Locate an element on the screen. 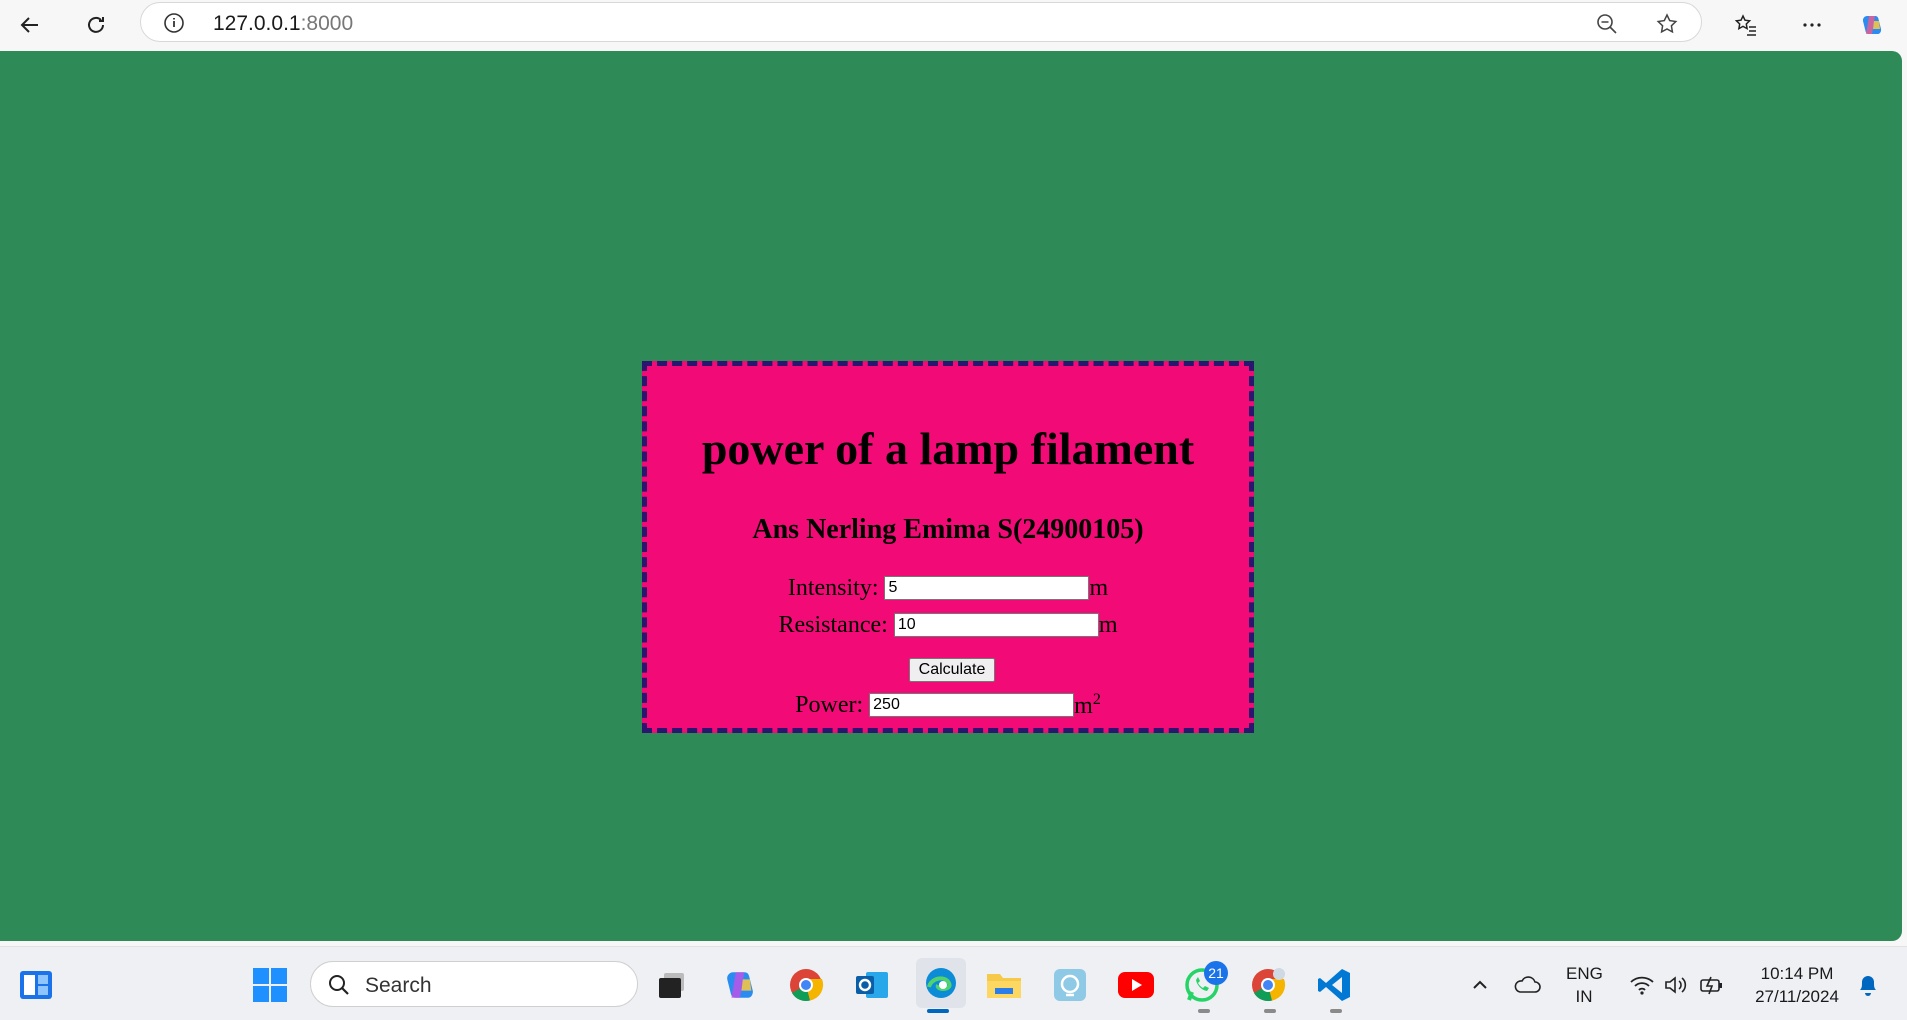 The image size is (1907, 1020). battery-button is located at coordinates (1712, 985).